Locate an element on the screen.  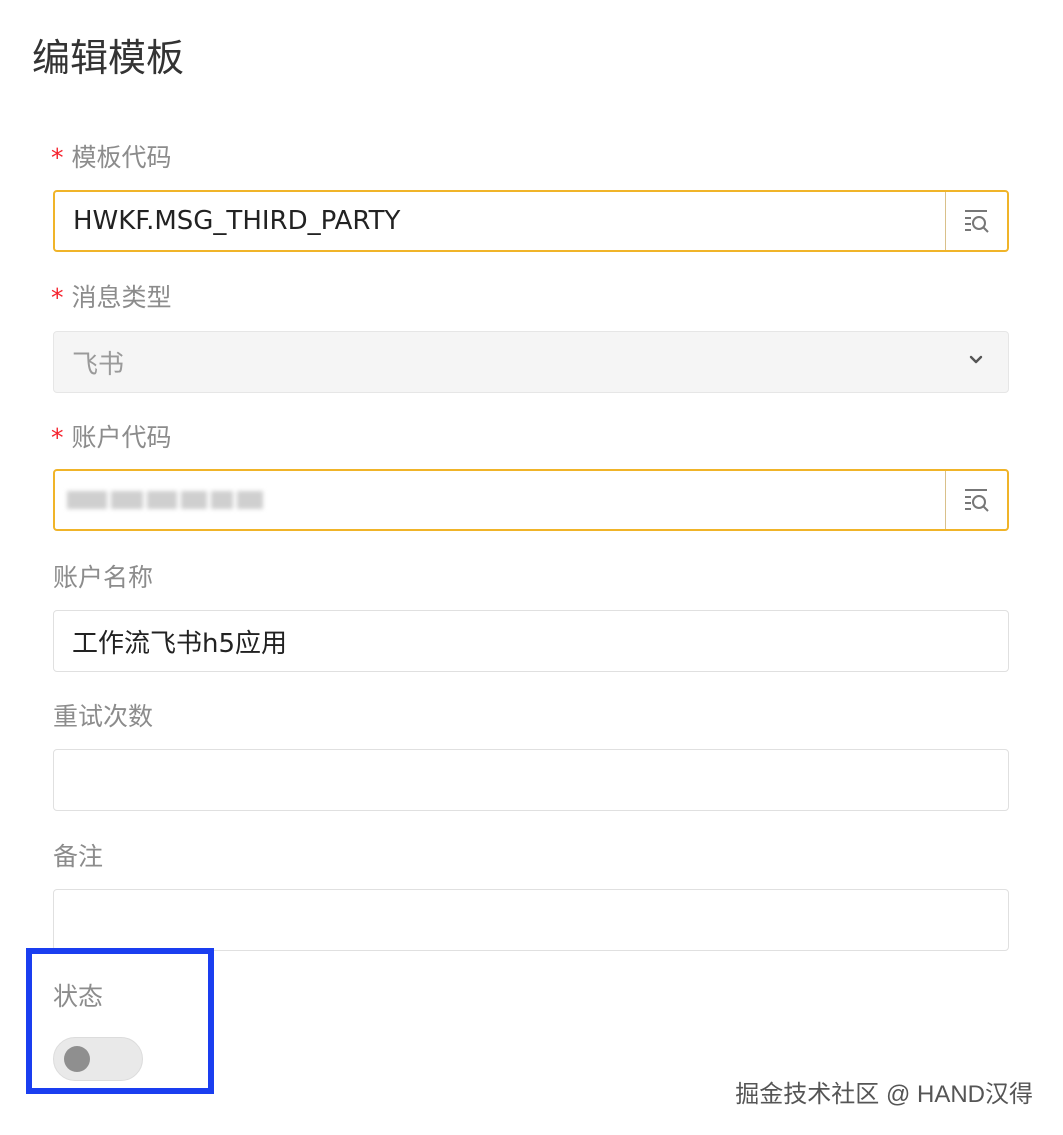
account-name-value: 工作流飞书h5应用 is located at coordinates (180, 643).